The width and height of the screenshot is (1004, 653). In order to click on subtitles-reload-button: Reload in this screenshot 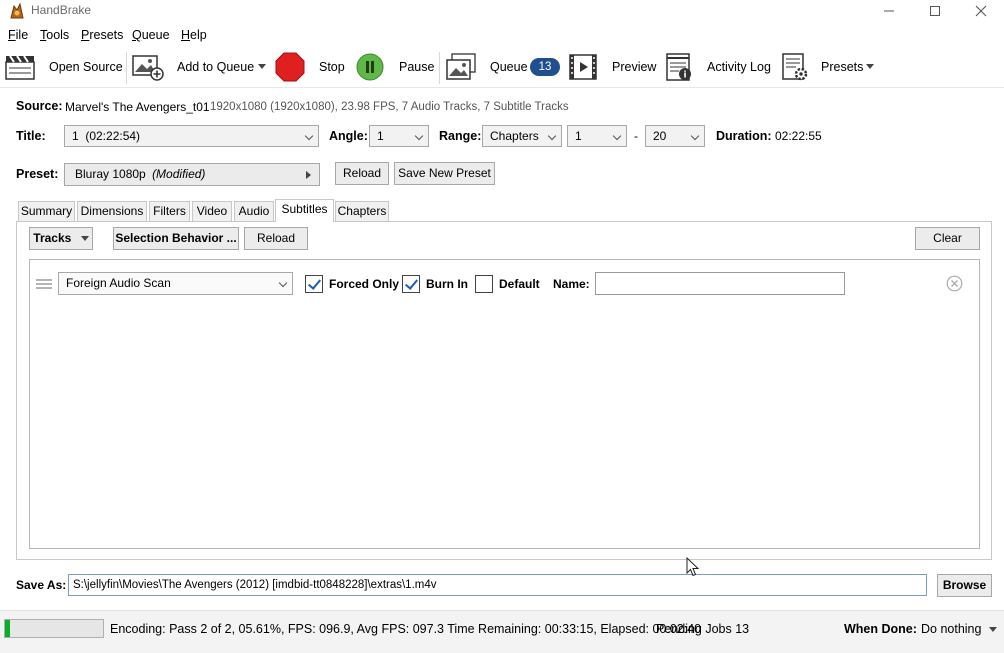, I will do `click(276, 238)`.